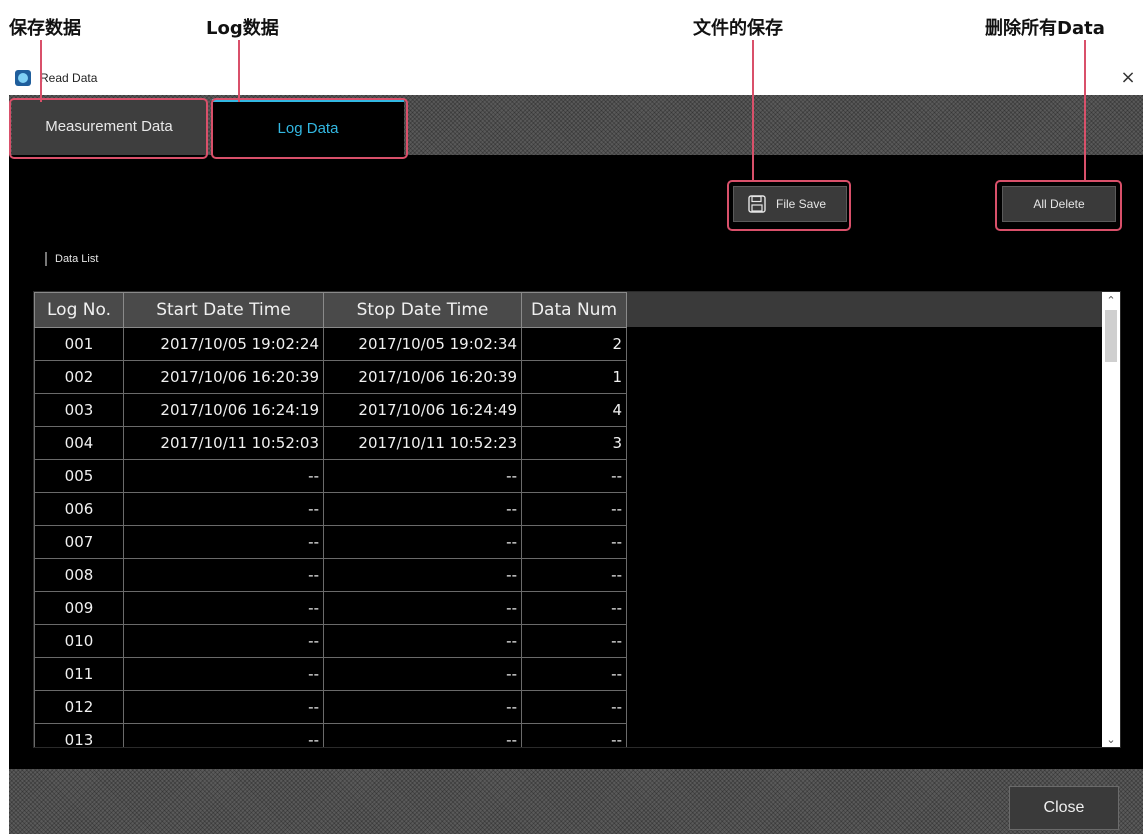 The image size is (1143, 834). What do you see at coordinates (239, 71) in the screenshot?
I see `annotation-leader-log` at bounding box center [239, 71].